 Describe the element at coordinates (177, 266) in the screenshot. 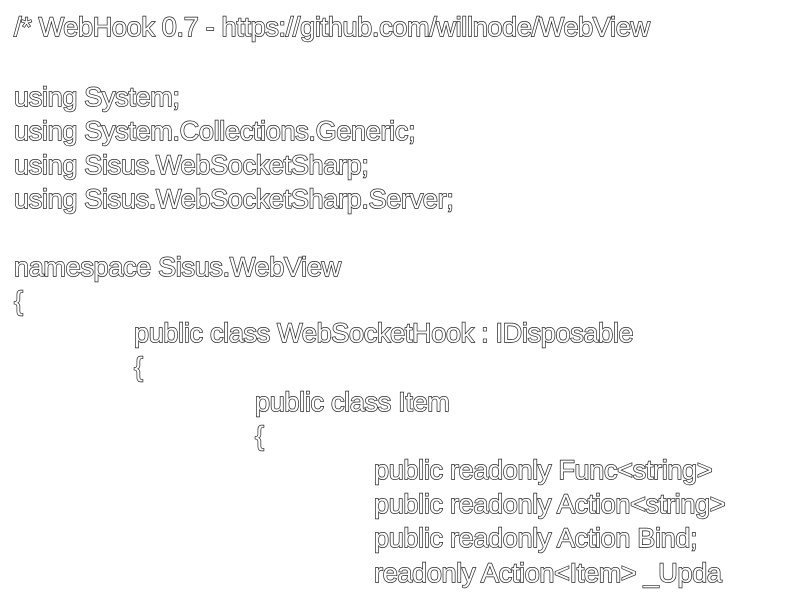

I see `code-line-namespace: namespace Sisus.WebView` at that location.